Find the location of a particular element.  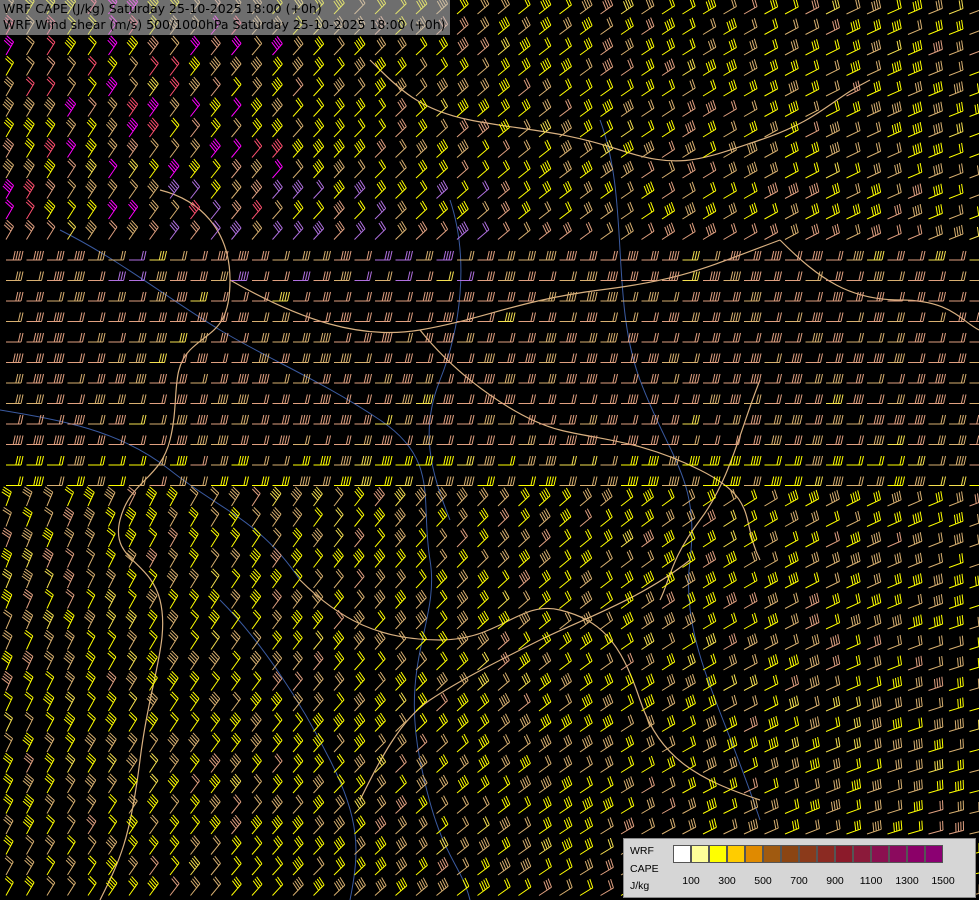

legend-color-scale is located at coordinates (808, 854).